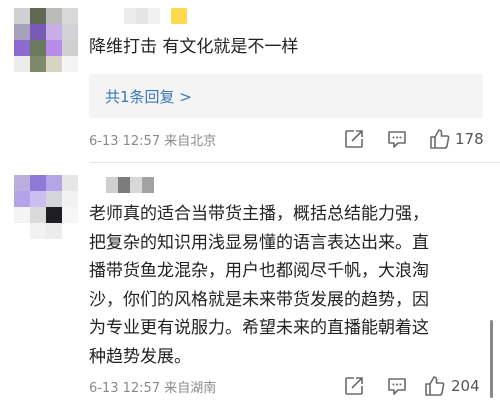 Image resolution: width=500 pixels, height=409 pixels. What do you see at coordinates (179, 16) in the screenshot?
I see `vip-badge` at bounding box center [179, 16].